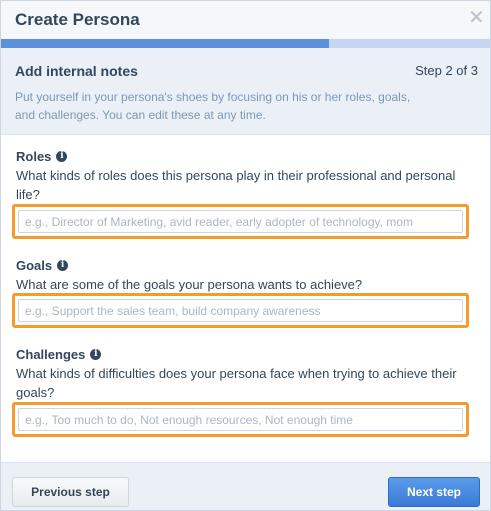 Image resolution: width=491 pixels, height=511 pixels. What do you see at coordinates (34, 156) in the screenshot?
I see `roles-label-text: Roles` at bounding box center [34, 156].